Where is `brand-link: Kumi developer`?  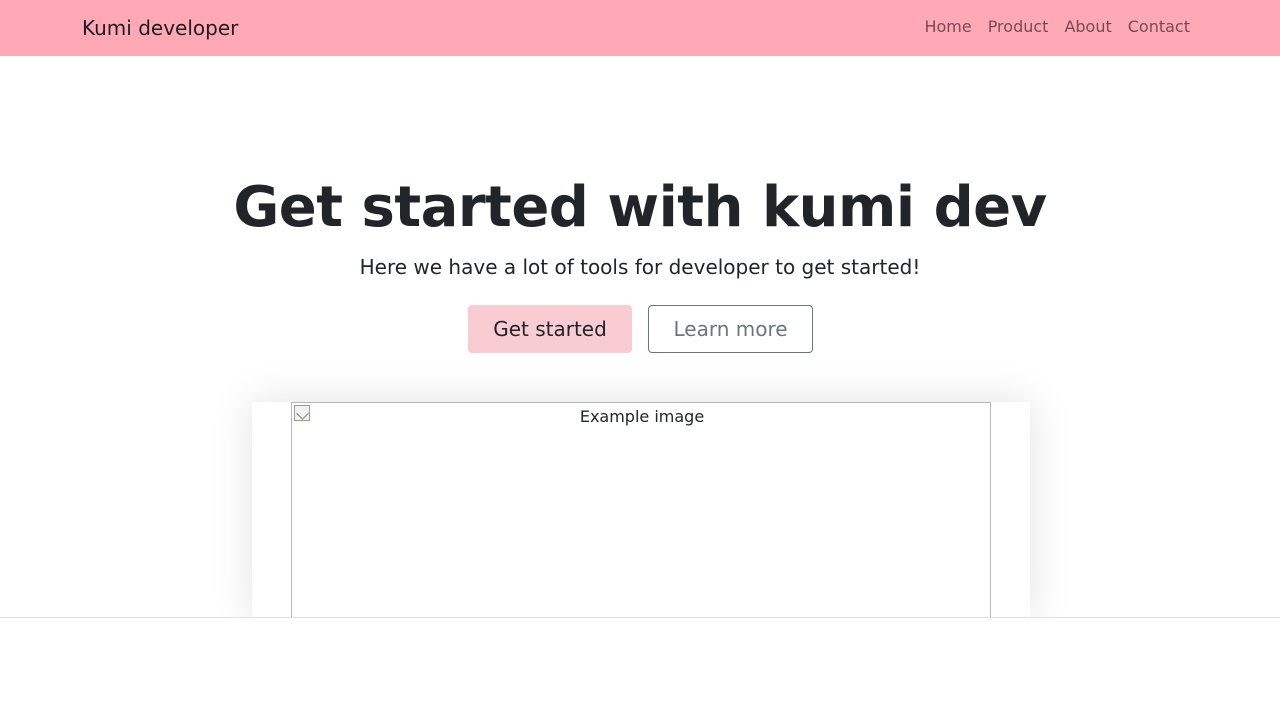
brand-link: Kumi developer is located at coordinates (160, 28).